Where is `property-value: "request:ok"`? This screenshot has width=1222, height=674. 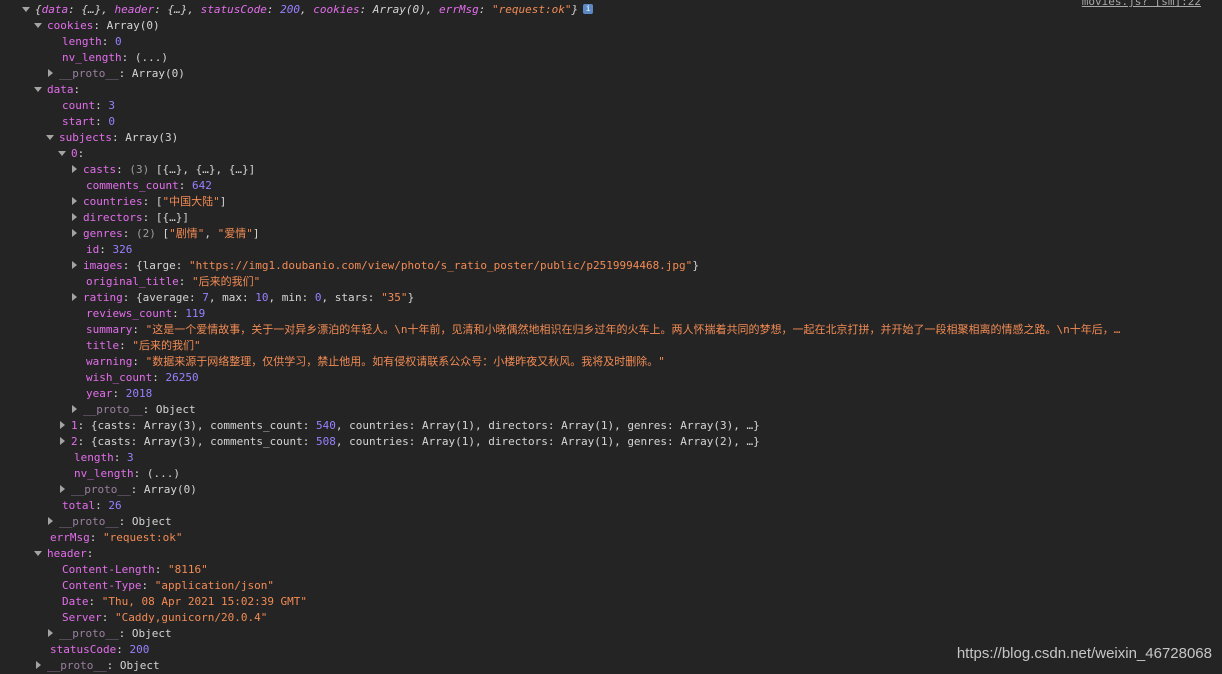 property-value: "request:ok" is located at coordinates (532, 9).